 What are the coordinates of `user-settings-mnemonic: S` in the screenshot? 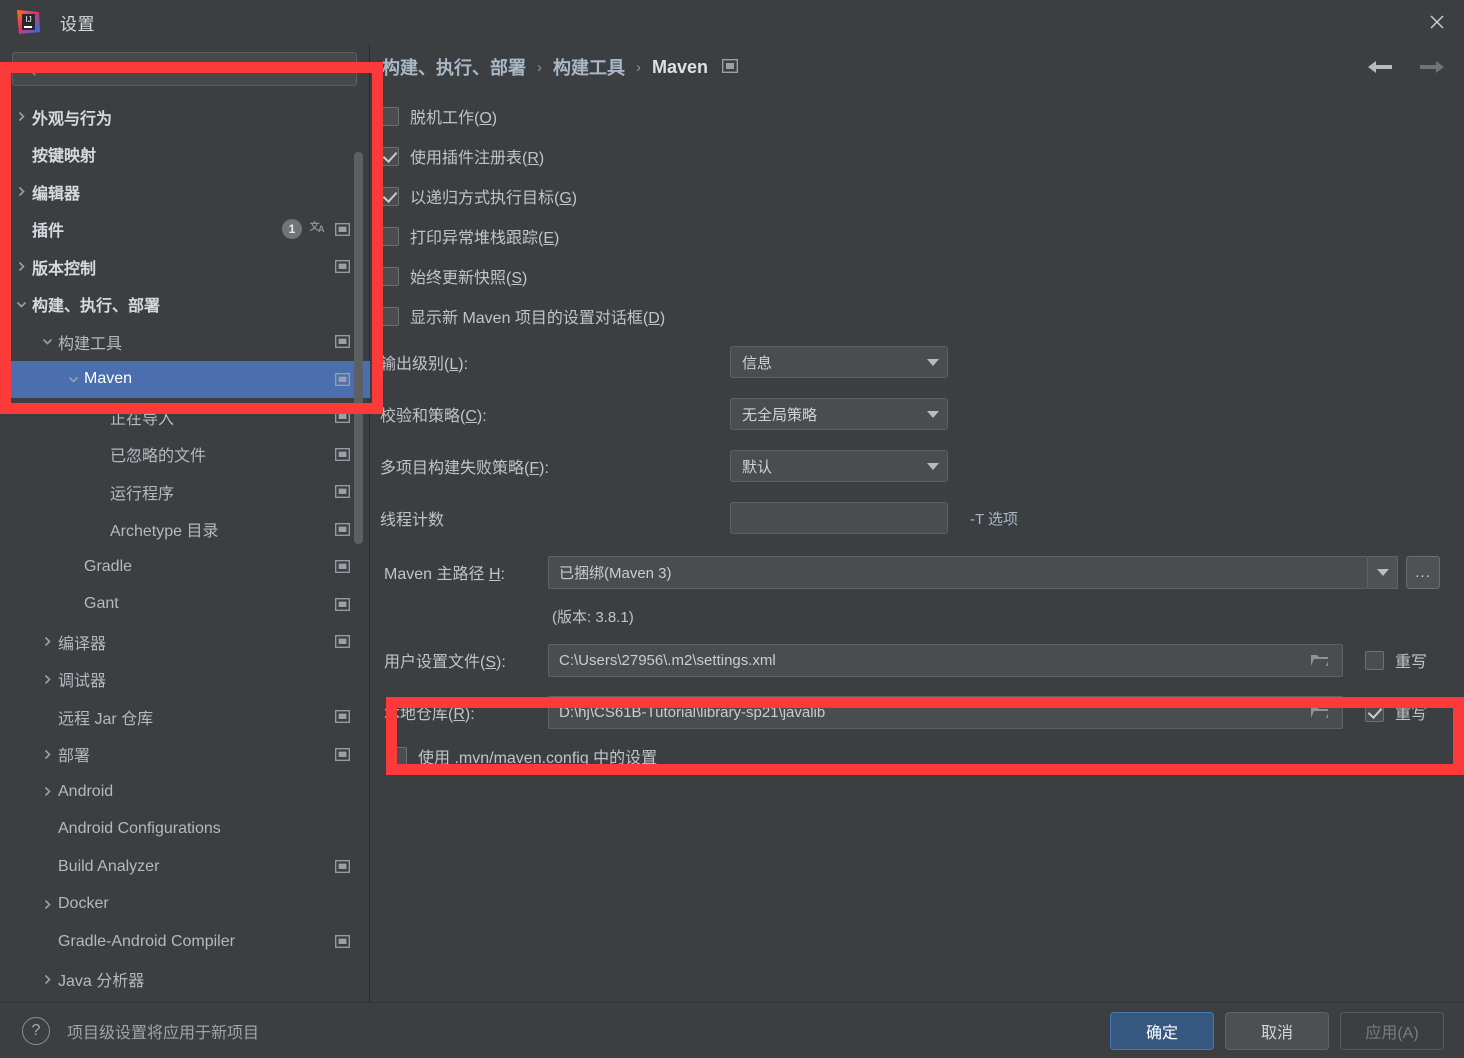 It's located at (491, 662).